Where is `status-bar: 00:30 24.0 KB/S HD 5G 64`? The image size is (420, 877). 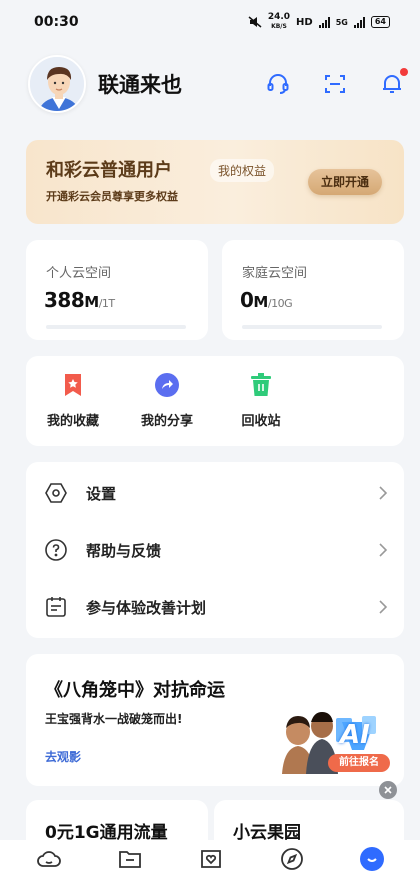 status-bar: 00:30 24.0 KB/S HD 5G 64 is located at coordinates (210, 22).